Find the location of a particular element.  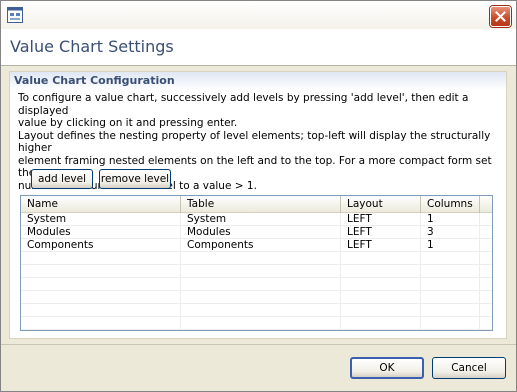

table-header: Name Table Layout Columns is located at coordinates (256, 204).